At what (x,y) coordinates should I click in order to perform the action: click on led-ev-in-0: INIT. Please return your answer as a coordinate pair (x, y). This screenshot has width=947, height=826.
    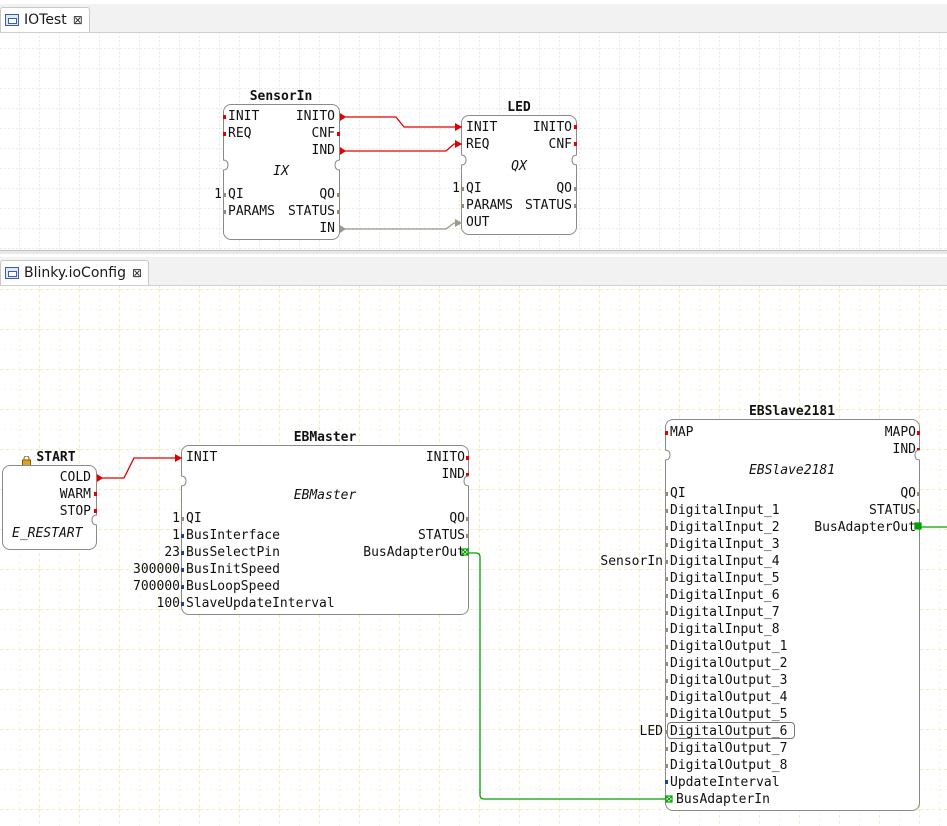
    Looking at the image, I should click on (482, 127).